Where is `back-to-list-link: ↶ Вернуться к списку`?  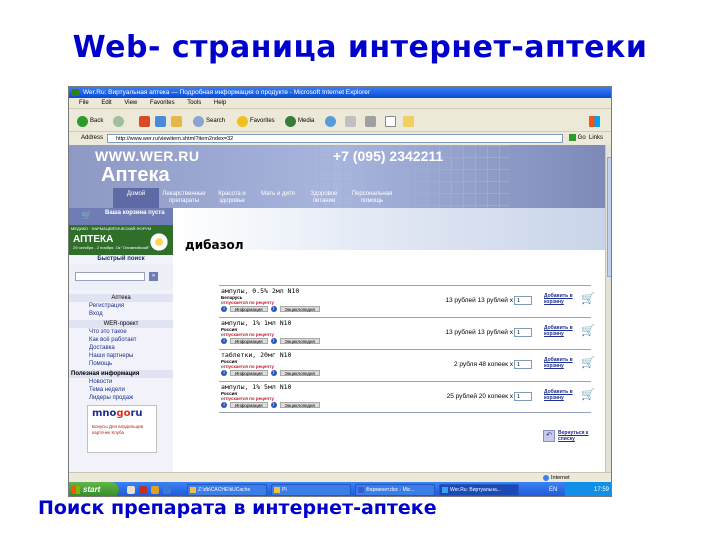 back-to-list-link: ↶ Вернуться к списку is located at coordinates (567, 436).